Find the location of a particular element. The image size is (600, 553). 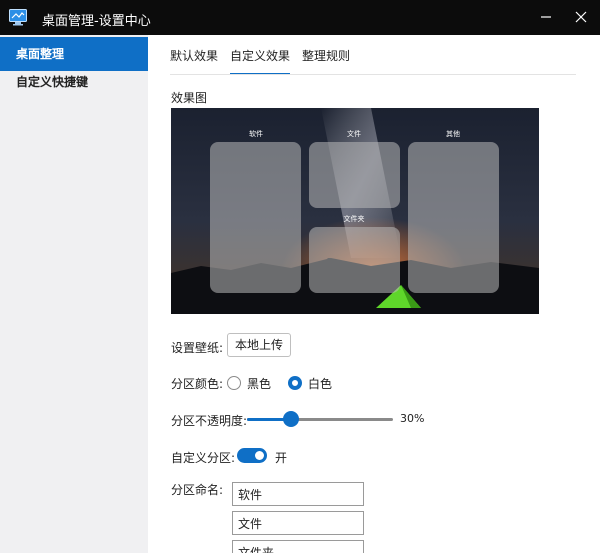

zone-naming-label: 分区命名: is located at coordinates (197, 490).